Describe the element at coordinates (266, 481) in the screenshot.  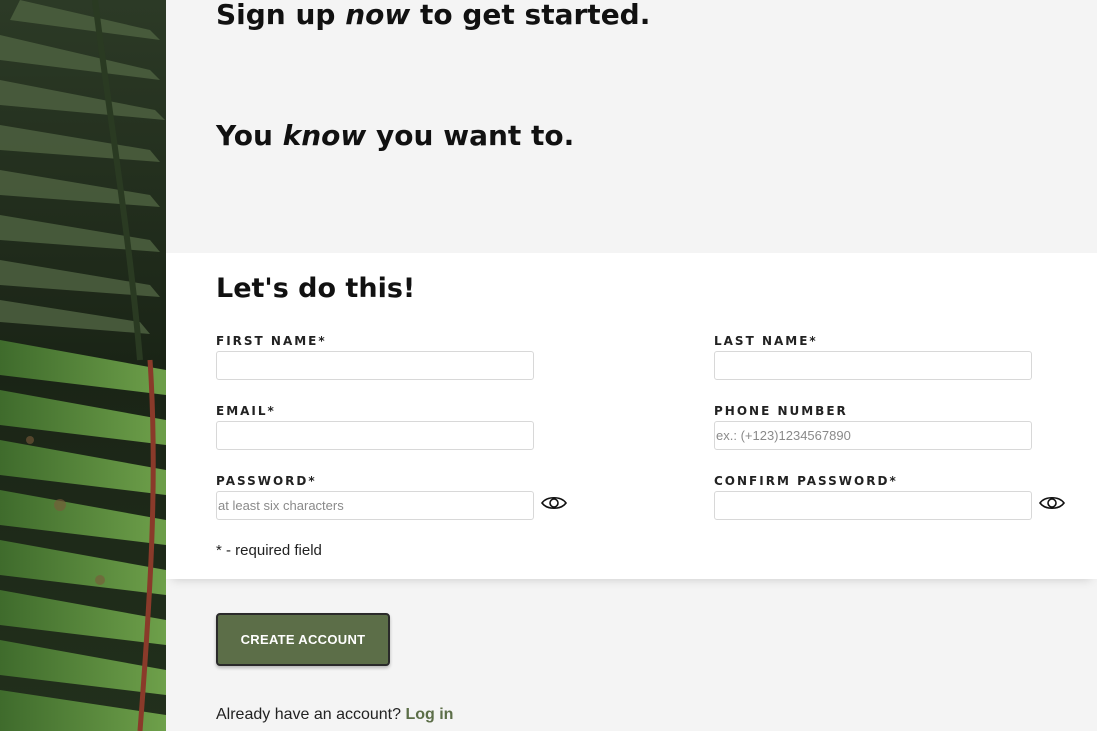
I see `password-label: PASSWORD*` at that location.